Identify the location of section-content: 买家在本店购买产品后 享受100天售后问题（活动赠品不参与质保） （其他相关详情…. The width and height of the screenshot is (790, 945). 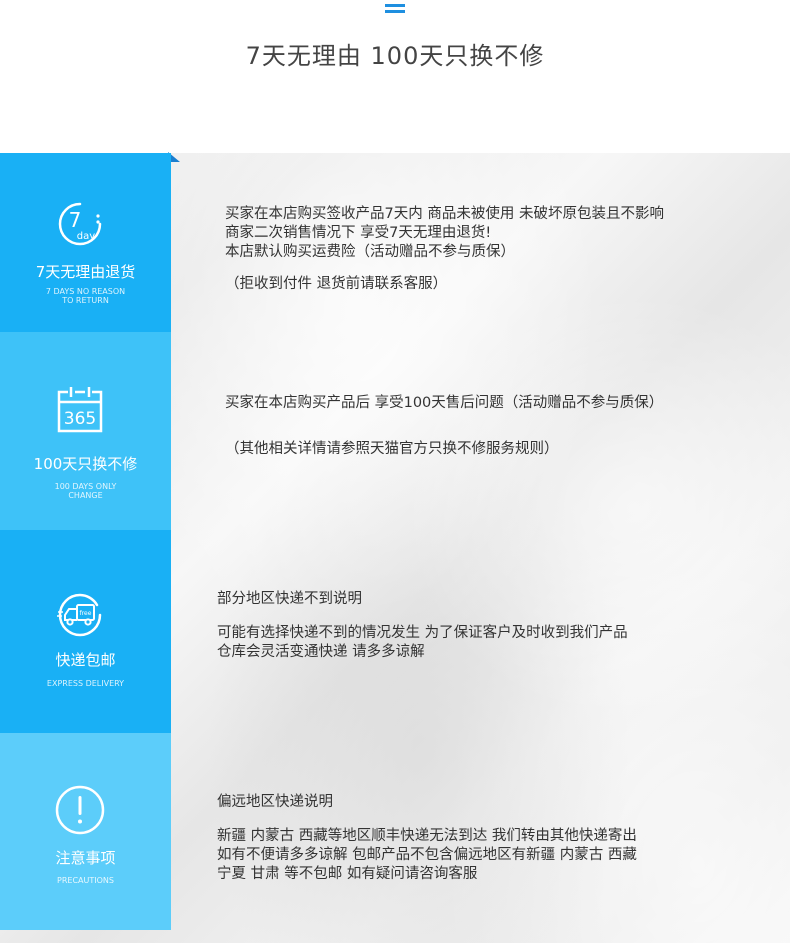
(444, 426).